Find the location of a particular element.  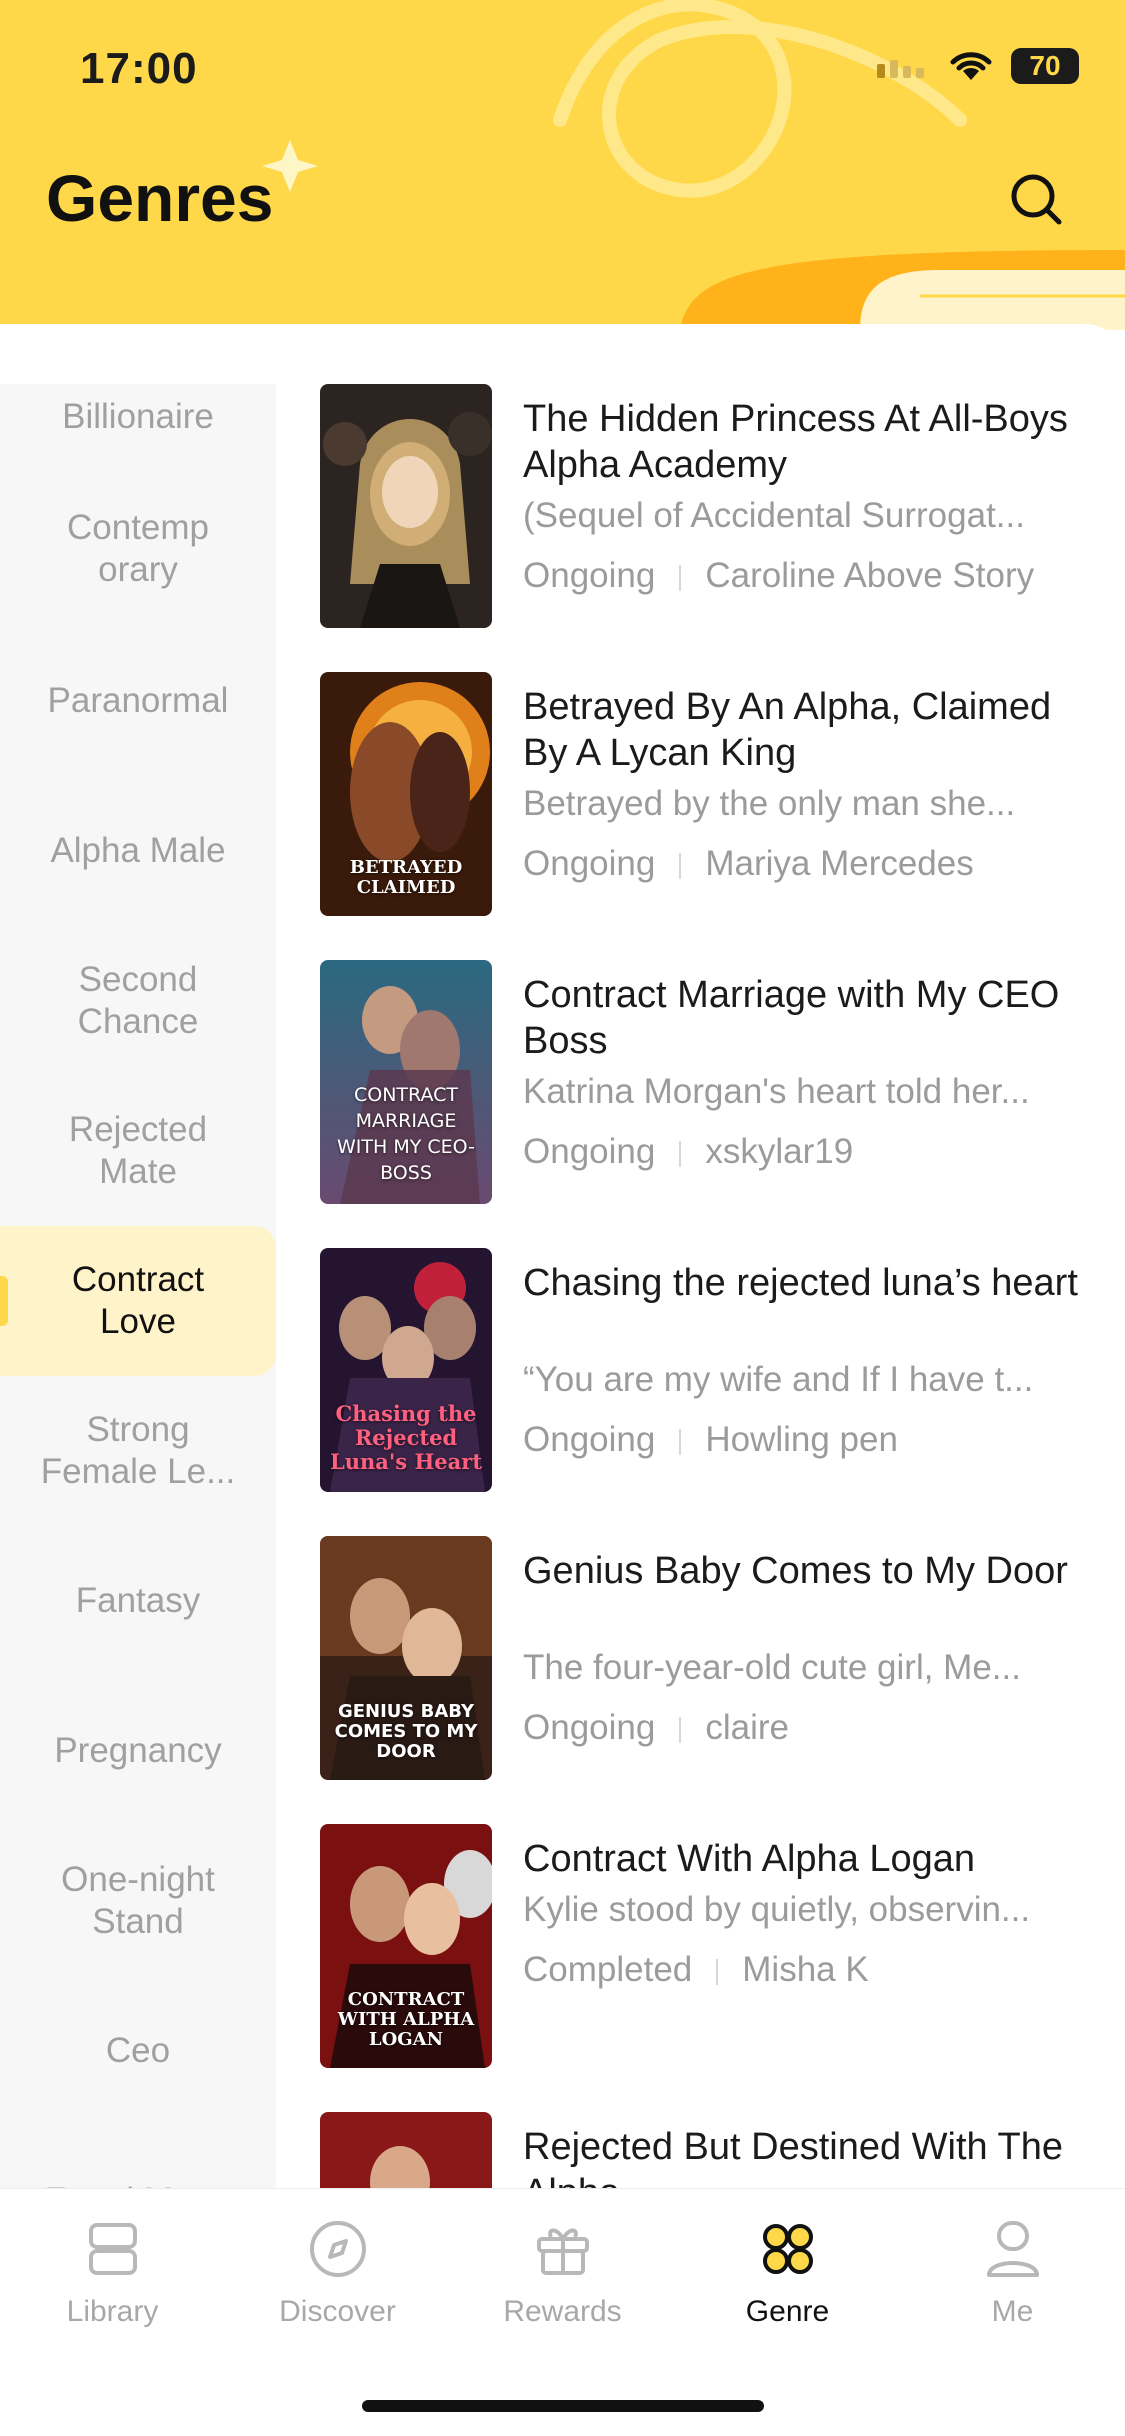

book-author: Misha K is located at coordinates (805, 1969).